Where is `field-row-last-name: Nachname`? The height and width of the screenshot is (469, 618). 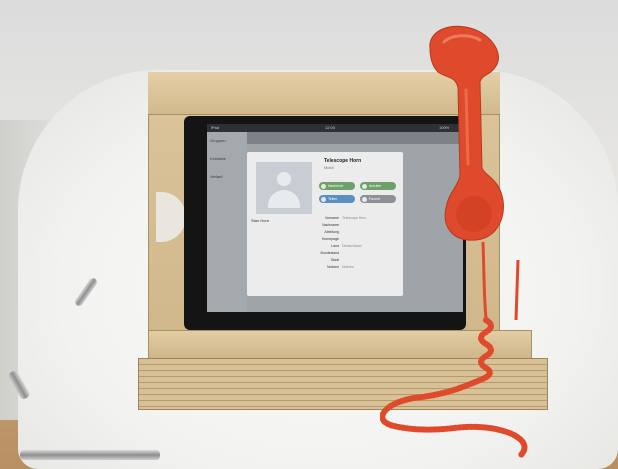 field-row-last-name: Nachname is located at coordinates (325, 225).